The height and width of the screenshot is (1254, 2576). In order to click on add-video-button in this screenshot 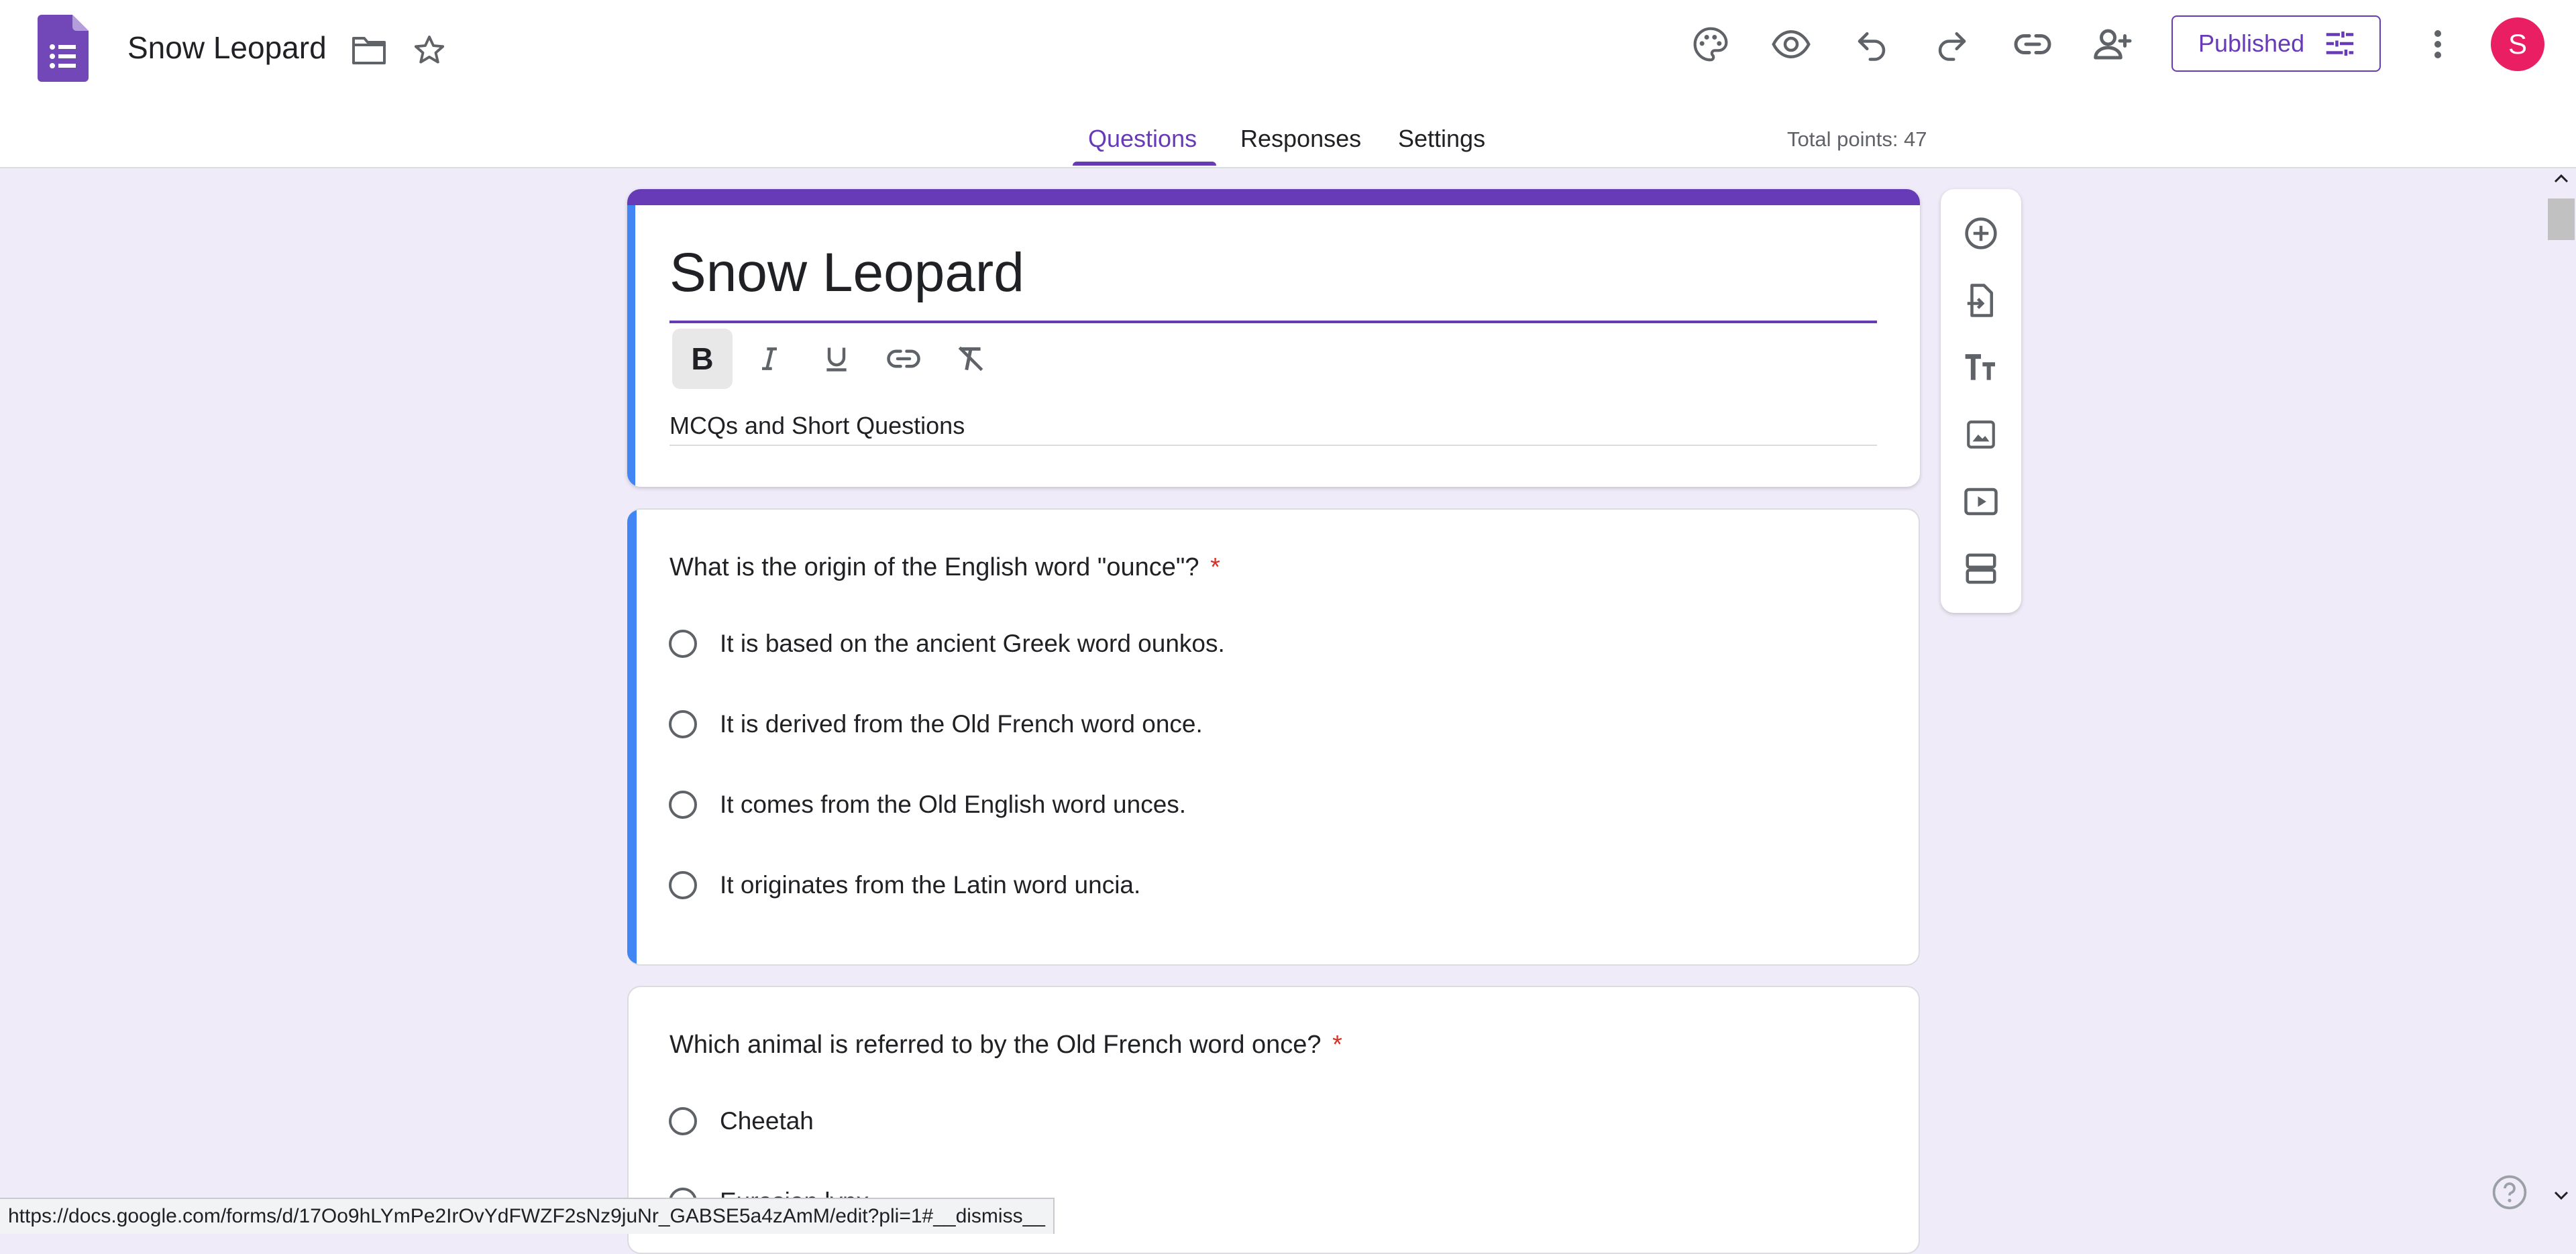, I will do `click(1981, 501)`.